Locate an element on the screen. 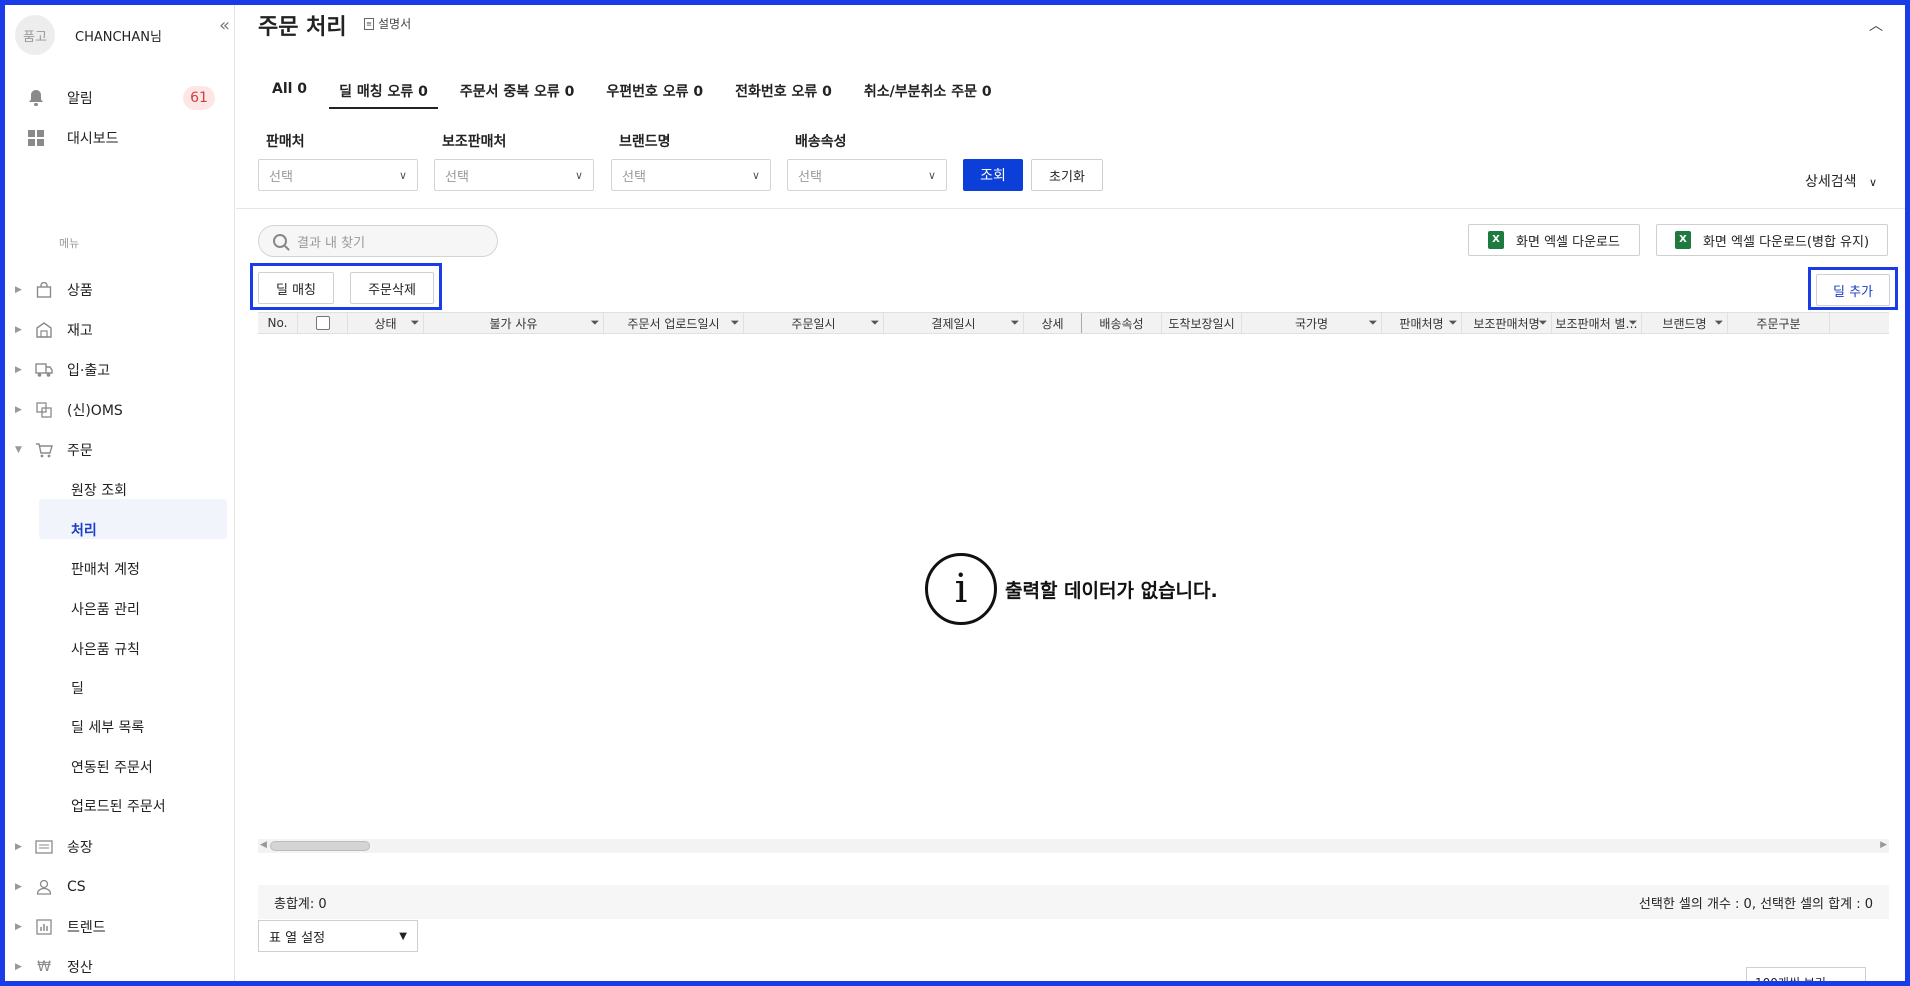 The height and width of the screenshot is (986, 1910). truck-icon is located at coordinates (44, 370).